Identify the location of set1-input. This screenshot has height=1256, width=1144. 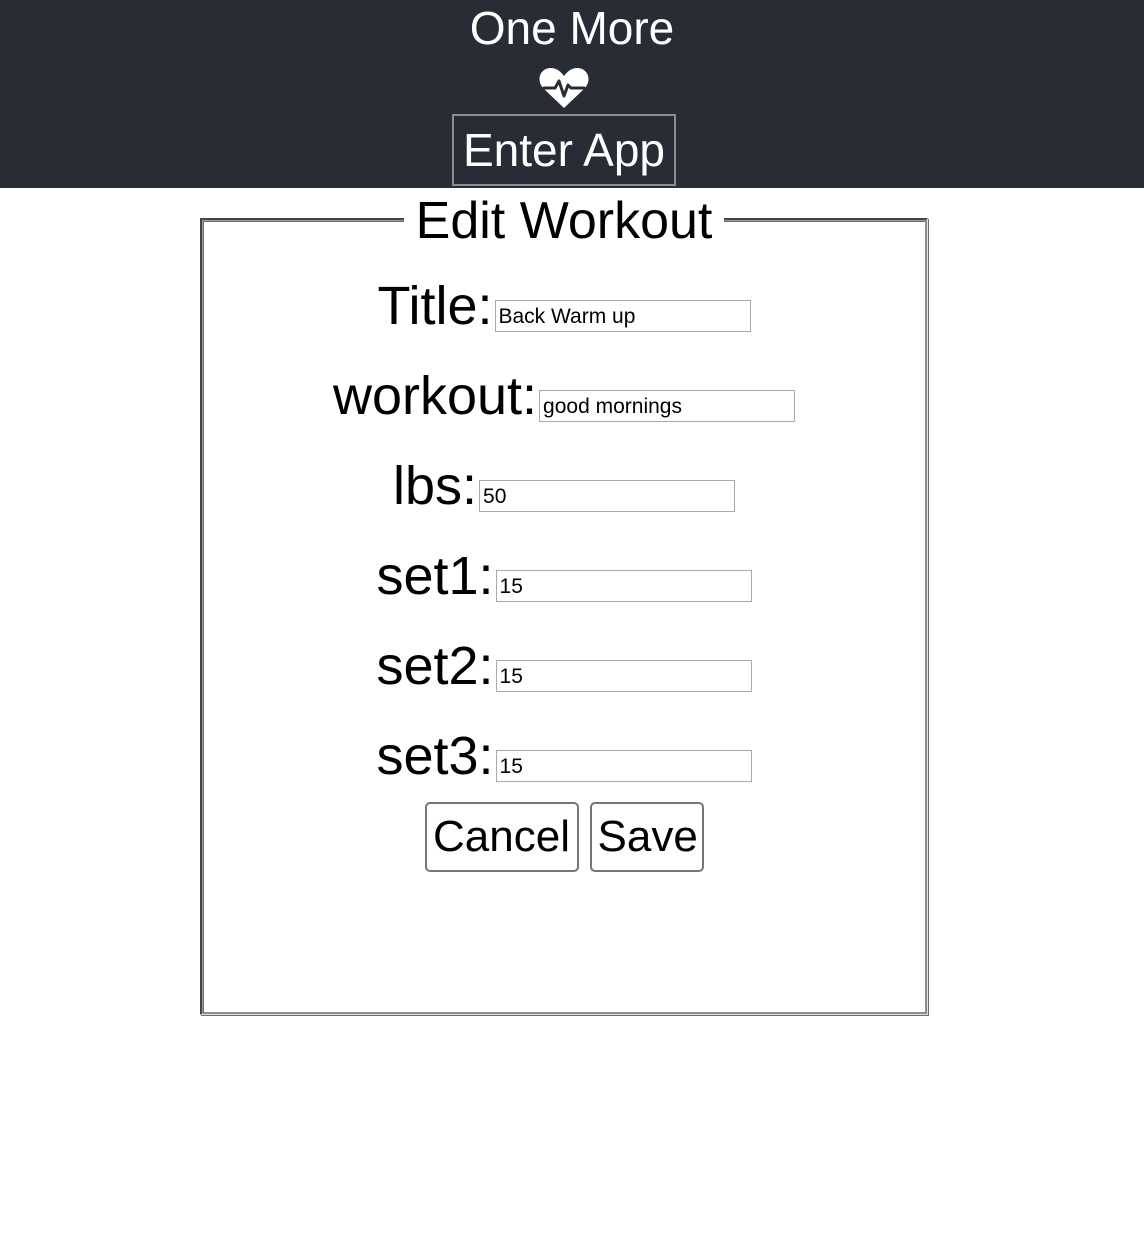
(623, 586).